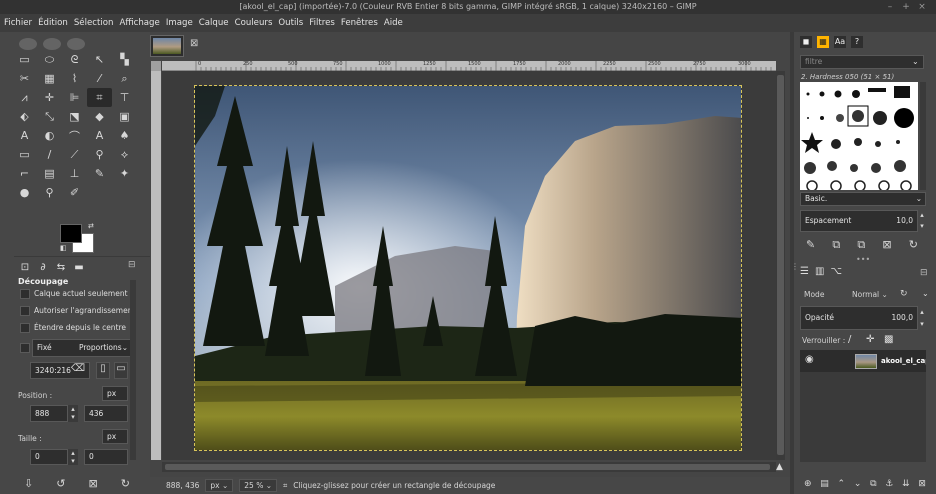 This screenshot has height=494, width=936. Describe the element at coordinates (74, 116) in the screenshot. I see `scale-tool-icon: ⬔` at that location.